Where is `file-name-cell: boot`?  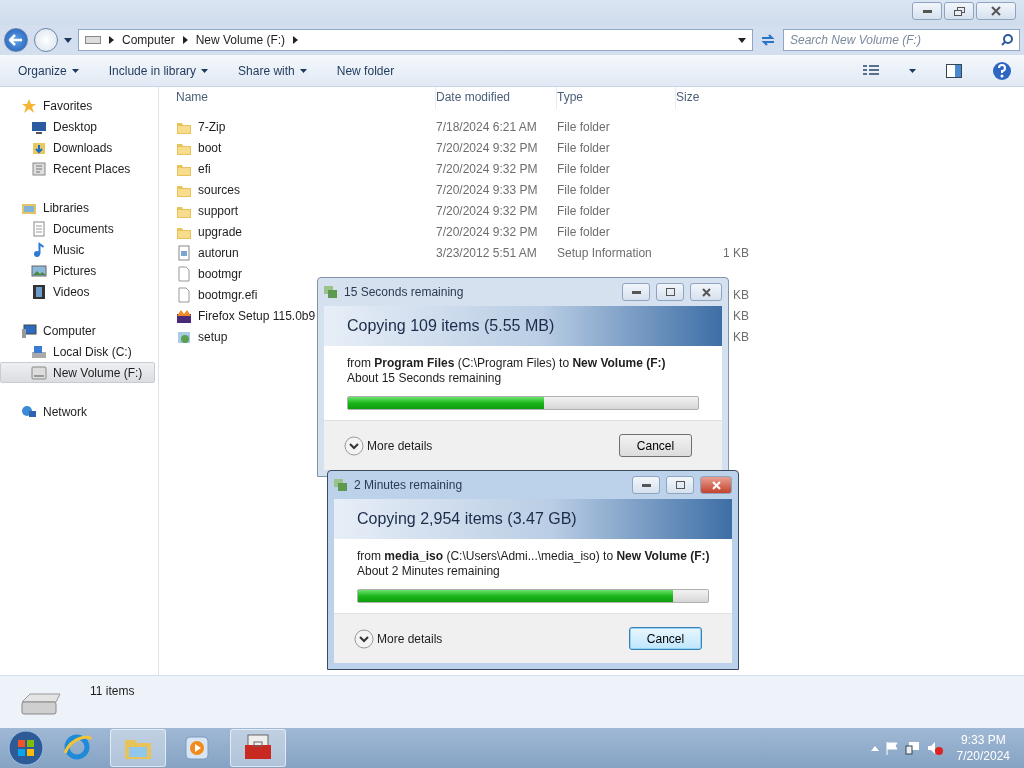 file-name-cell: boot is located at coordinates (306, 147).